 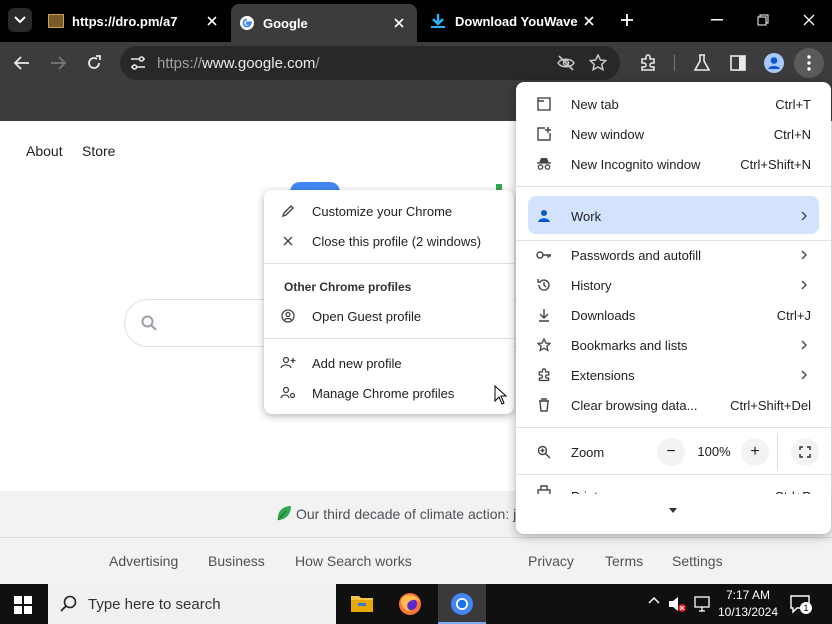 What do you see at coordinates (357, 363) in the screenshot?
I see `menu-item-label: Add new profile` at bounding box center [357, 363].